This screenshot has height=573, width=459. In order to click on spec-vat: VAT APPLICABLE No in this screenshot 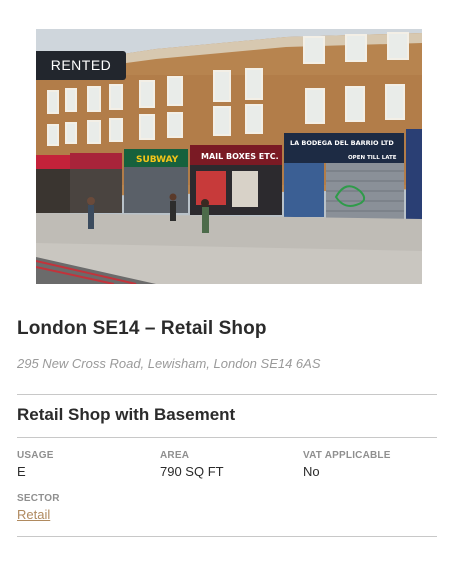, I will do `click(347, 464)`.